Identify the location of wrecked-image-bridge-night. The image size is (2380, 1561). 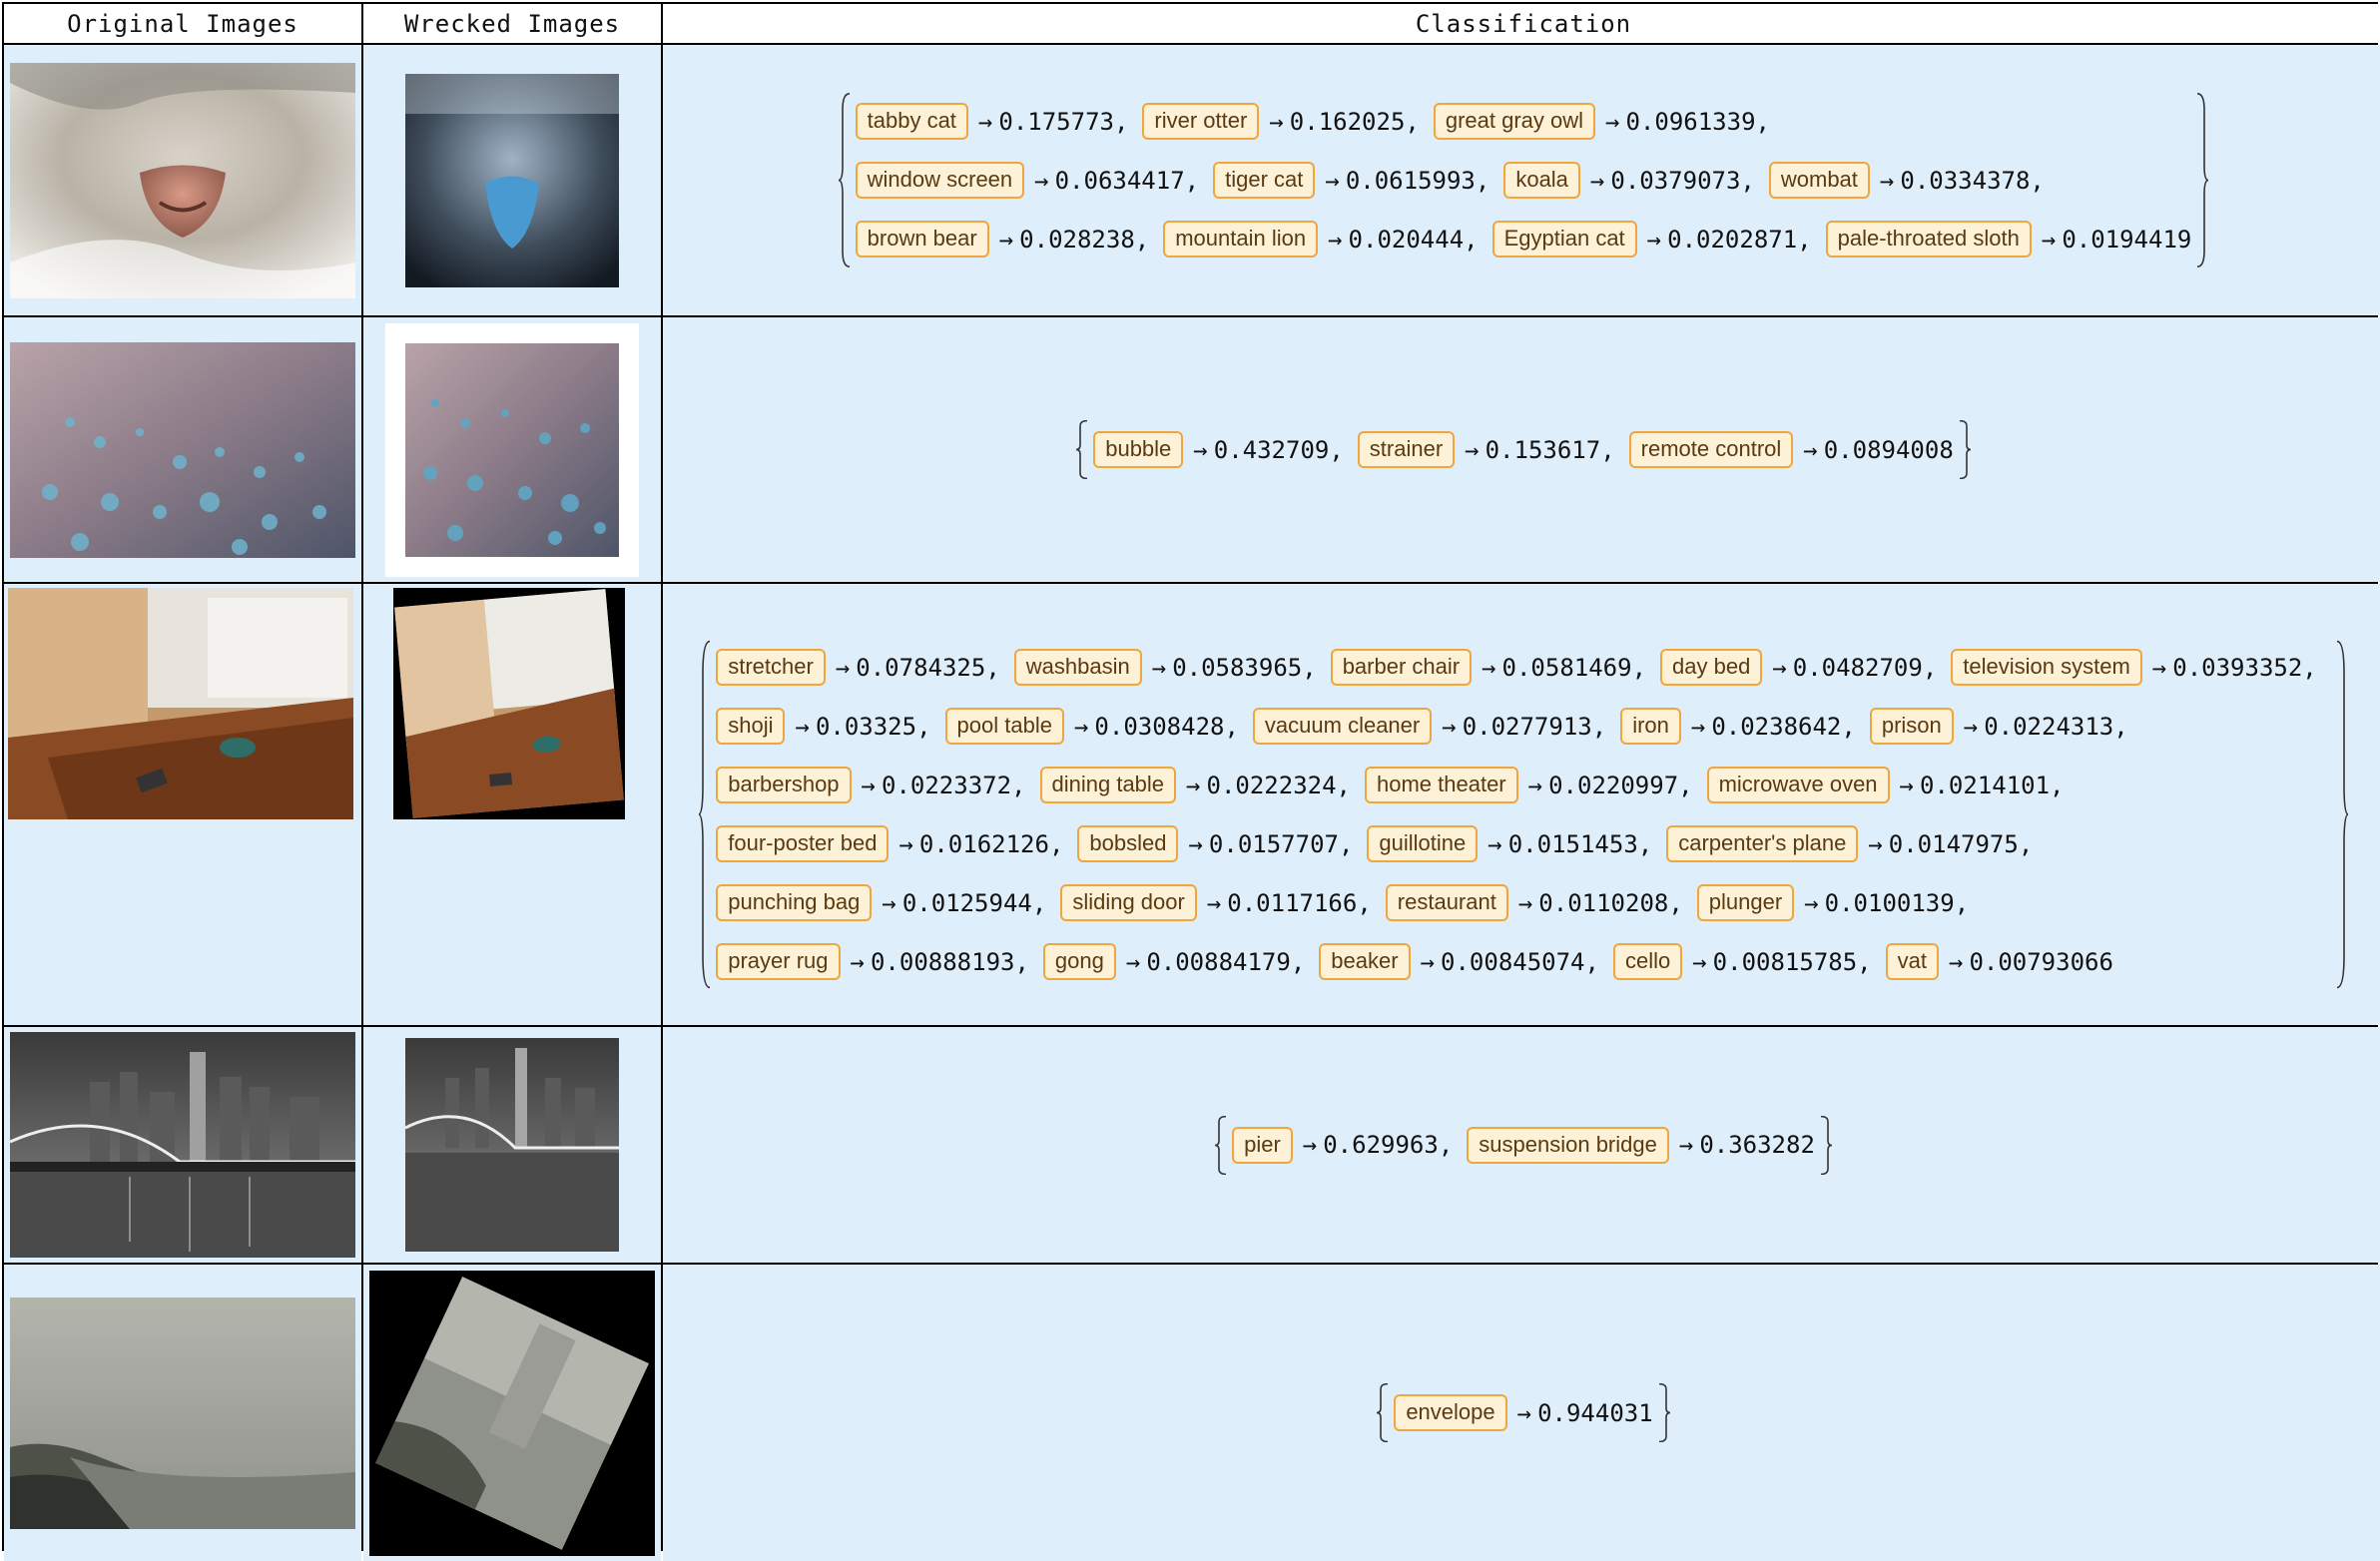
(512, 1145).